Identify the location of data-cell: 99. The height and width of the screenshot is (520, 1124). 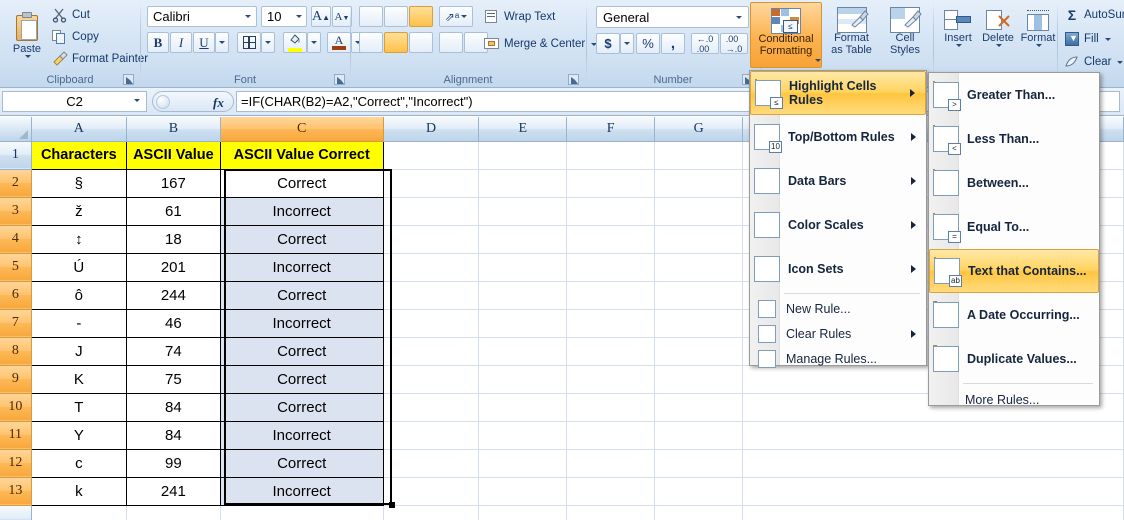
(173, 463).